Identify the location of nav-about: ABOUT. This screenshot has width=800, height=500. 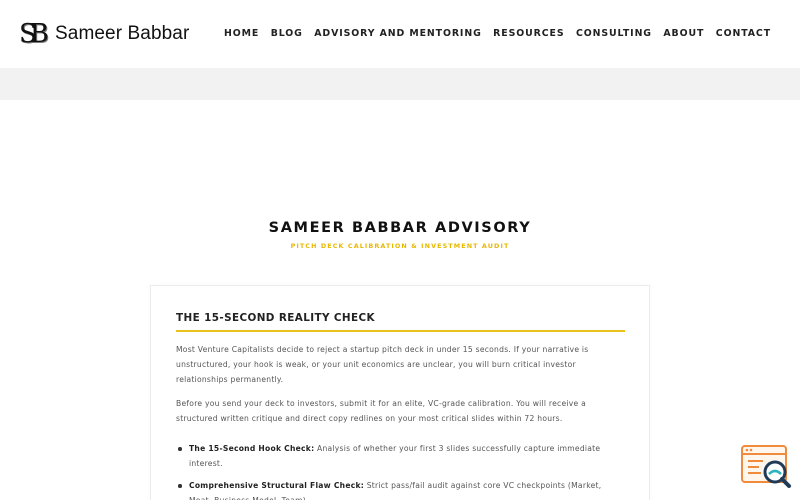
(683, 33).